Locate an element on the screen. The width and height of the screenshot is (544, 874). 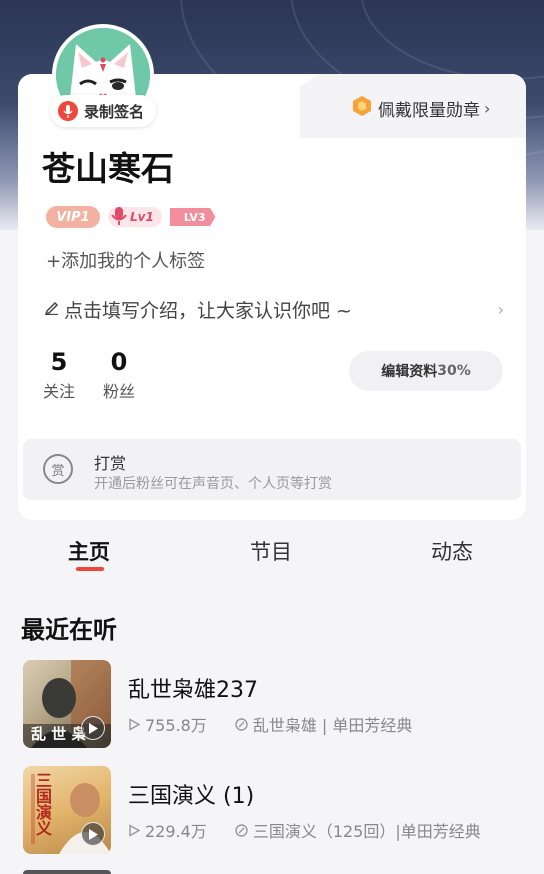
fans-label: 粉丝 is located at coordinates (118, 391).